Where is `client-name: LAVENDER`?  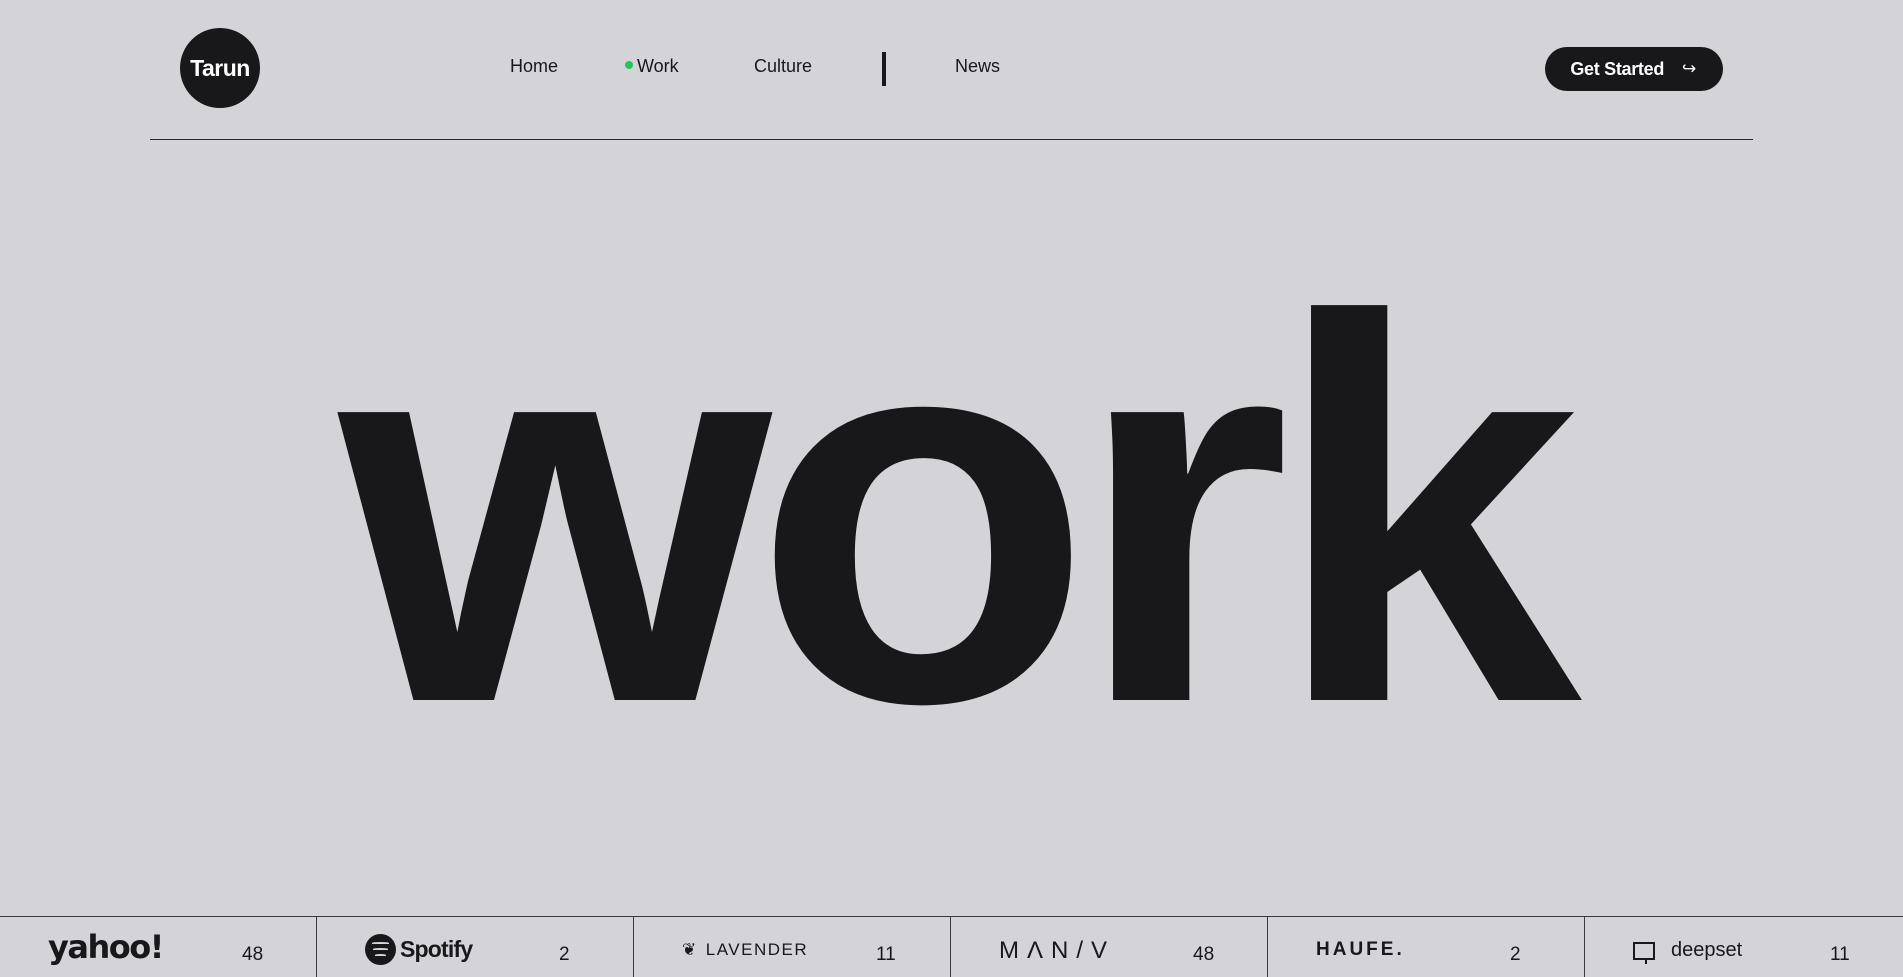 client-name: LAVENDER is located at coordinates (757, 949).